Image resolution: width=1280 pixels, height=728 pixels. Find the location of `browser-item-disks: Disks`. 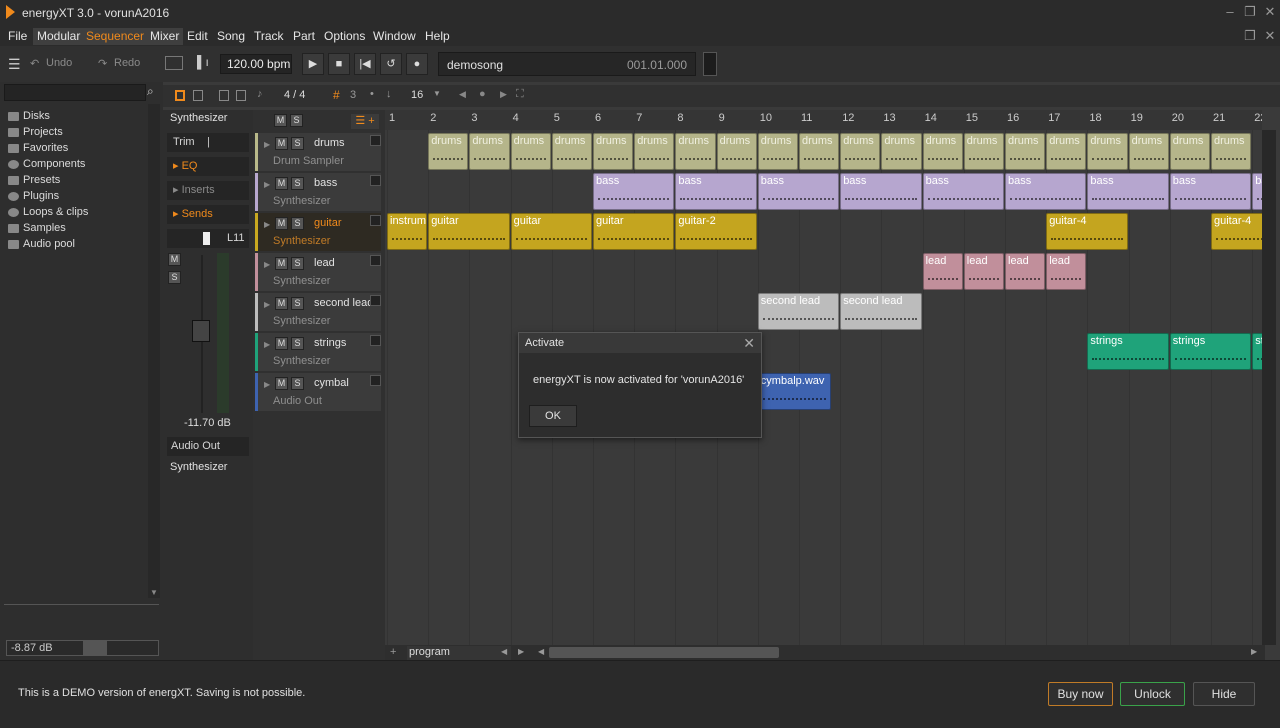

browser-item-disks: Disks is located at coordinates (29, 116).